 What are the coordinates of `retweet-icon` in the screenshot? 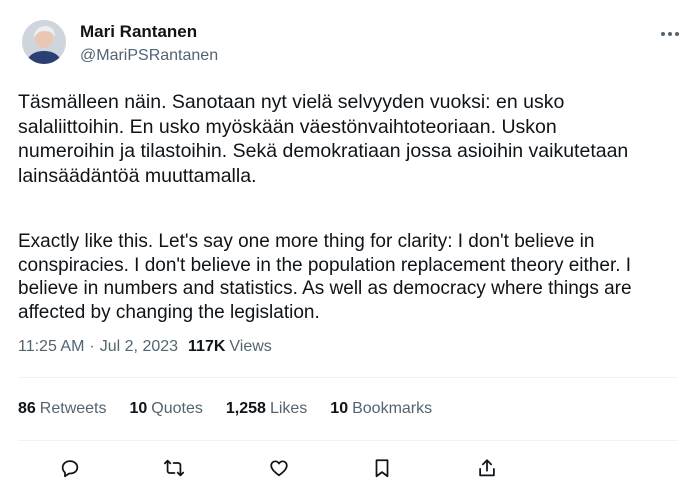 It's located at (174, 468).